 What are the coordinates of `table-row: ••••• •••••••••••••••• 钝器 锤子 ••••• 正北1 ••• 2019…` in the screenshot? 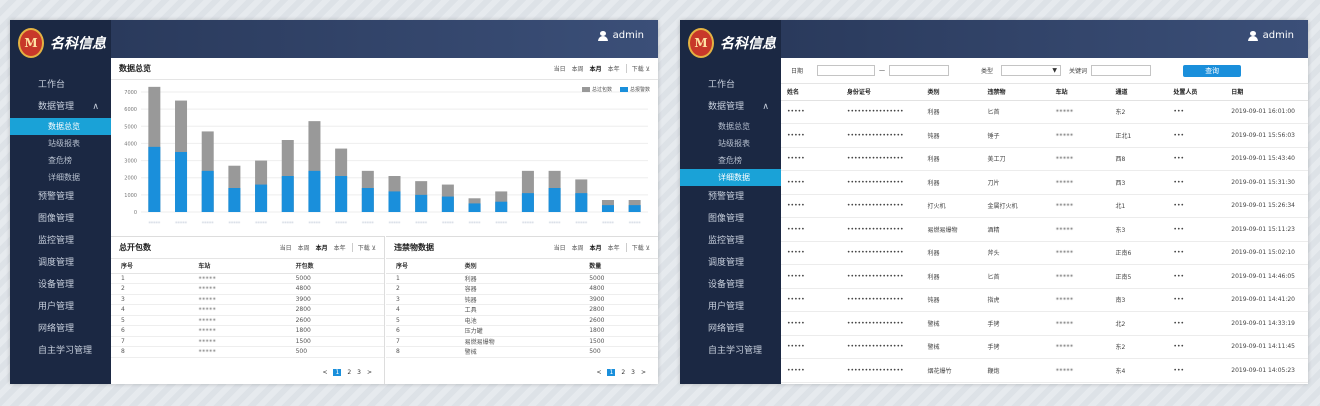 It's located at (1044, 135).